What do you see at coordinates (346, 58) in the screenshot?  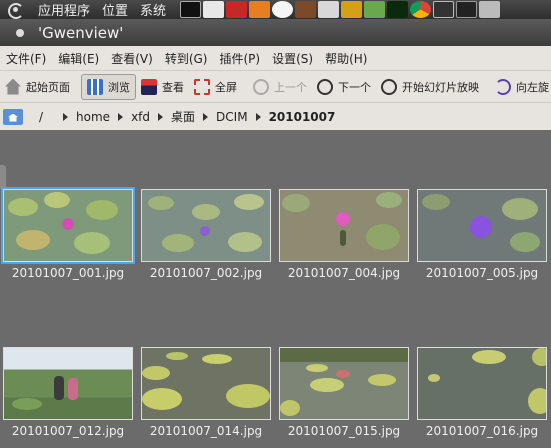 I see `menu-help: 帮助(H)` at bounding box center [346, 58].